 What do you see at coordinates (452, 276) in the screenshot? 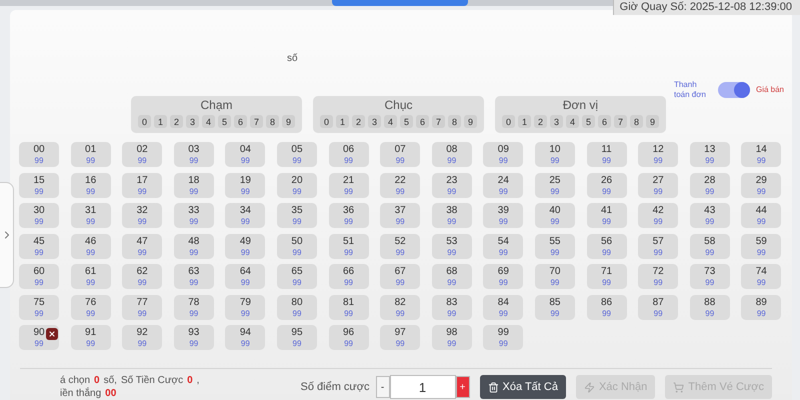
I see `number-cell: 68 99` at bounding box center [452, 276].